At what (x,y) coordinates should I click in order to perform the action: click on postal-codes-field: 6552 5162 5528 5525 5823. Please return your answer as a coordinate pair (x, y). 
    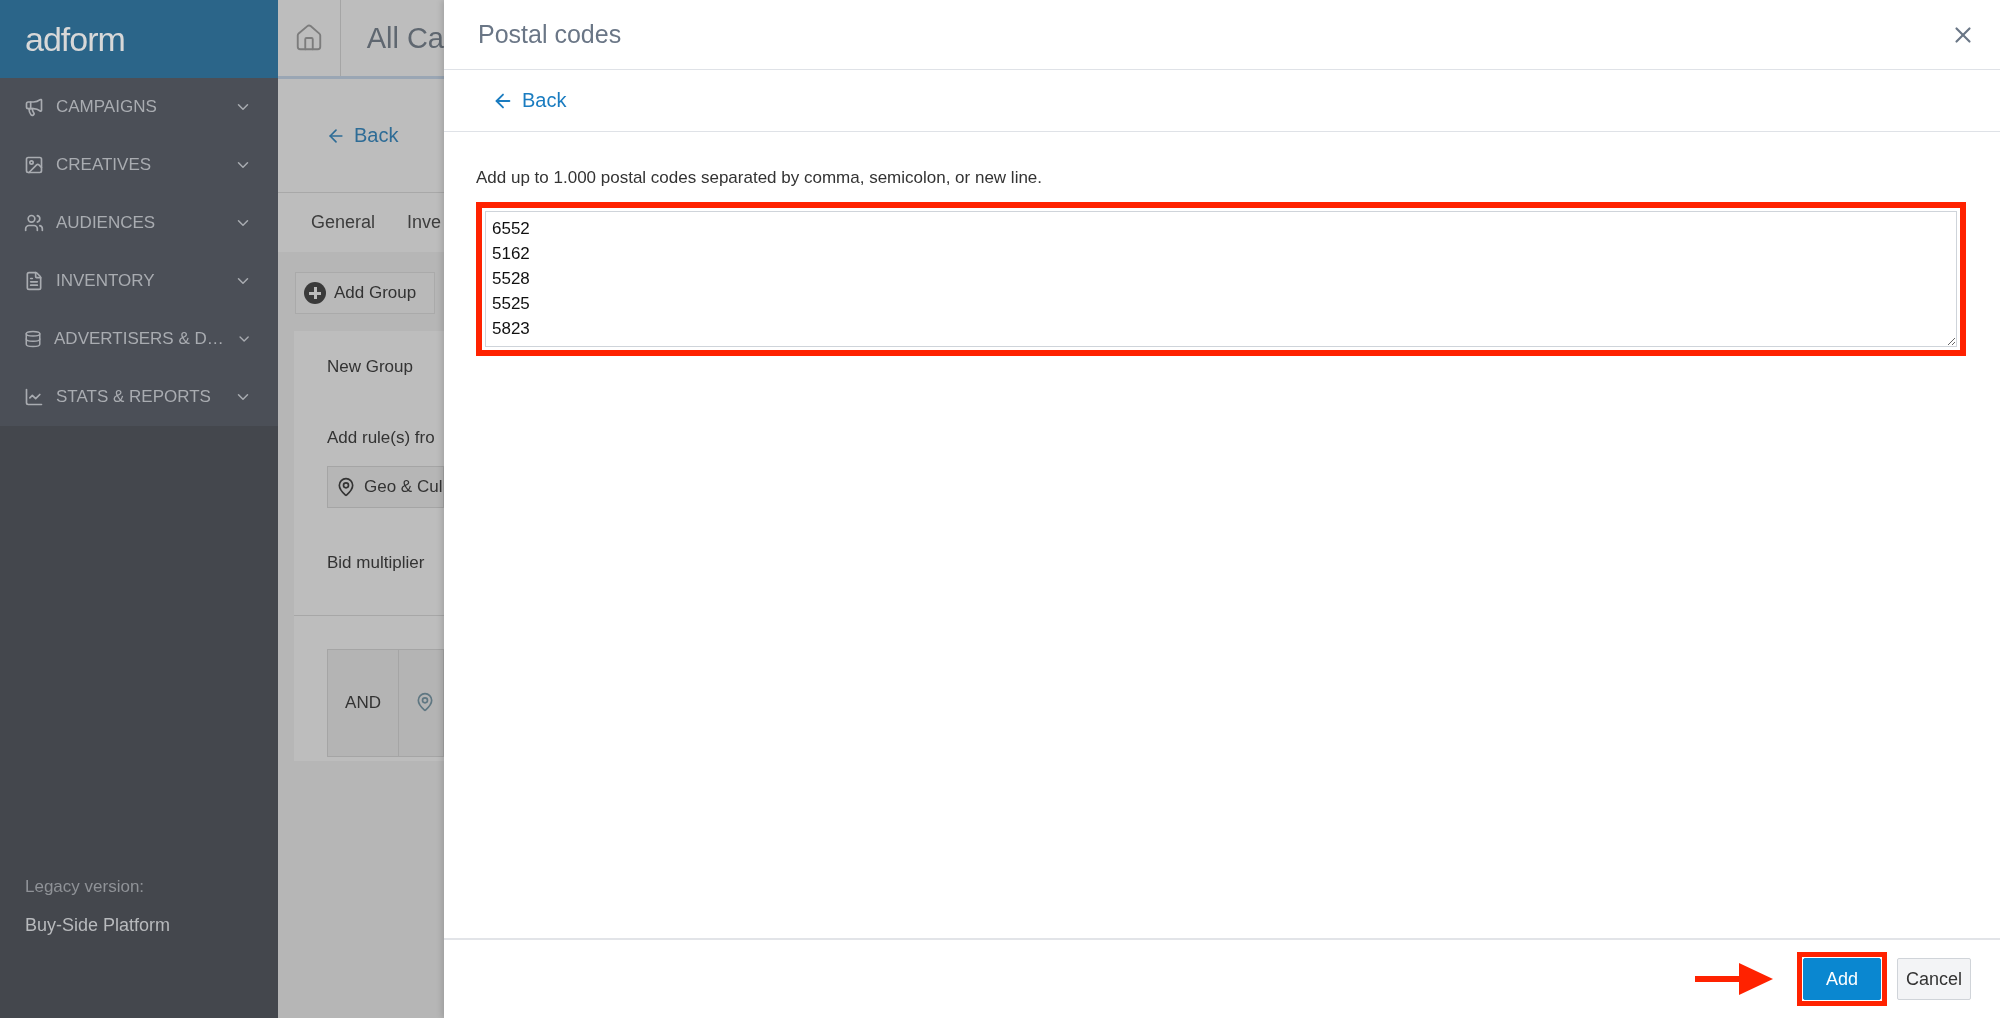
    Looking at the image, I should click on (1221, 279).